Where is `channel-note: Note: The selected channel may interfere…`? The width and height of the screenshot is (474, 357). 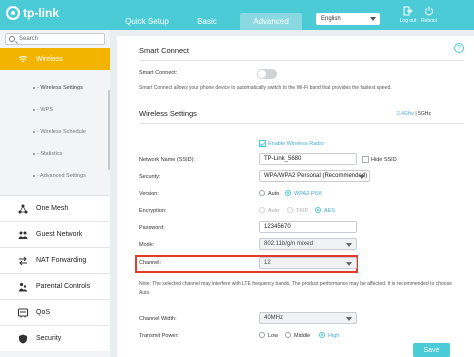 channel-note: Note: The selected channel may interfere… is located at coordinates (295, 288).